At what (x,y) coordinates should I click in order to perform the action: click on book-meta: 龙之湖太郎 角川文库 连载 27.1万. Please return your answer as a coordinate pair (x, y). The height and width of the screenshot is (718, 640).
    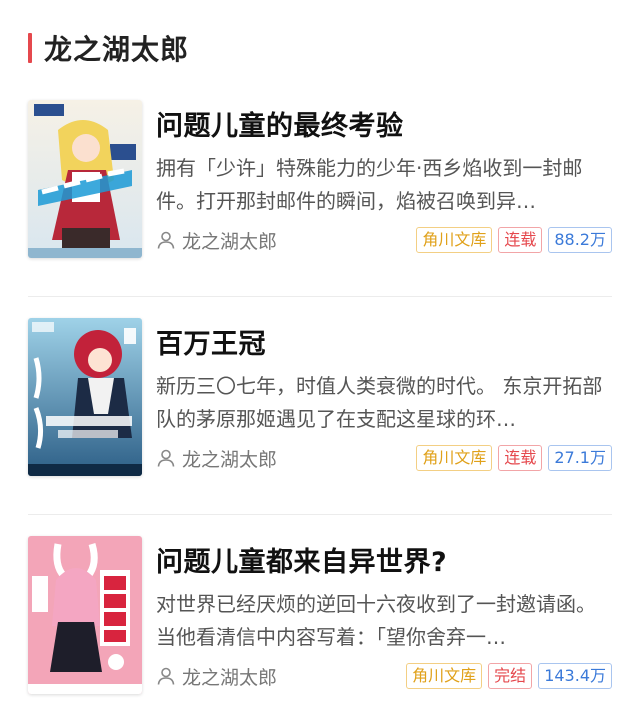
    Looking at the image, I should click on (384, 458).